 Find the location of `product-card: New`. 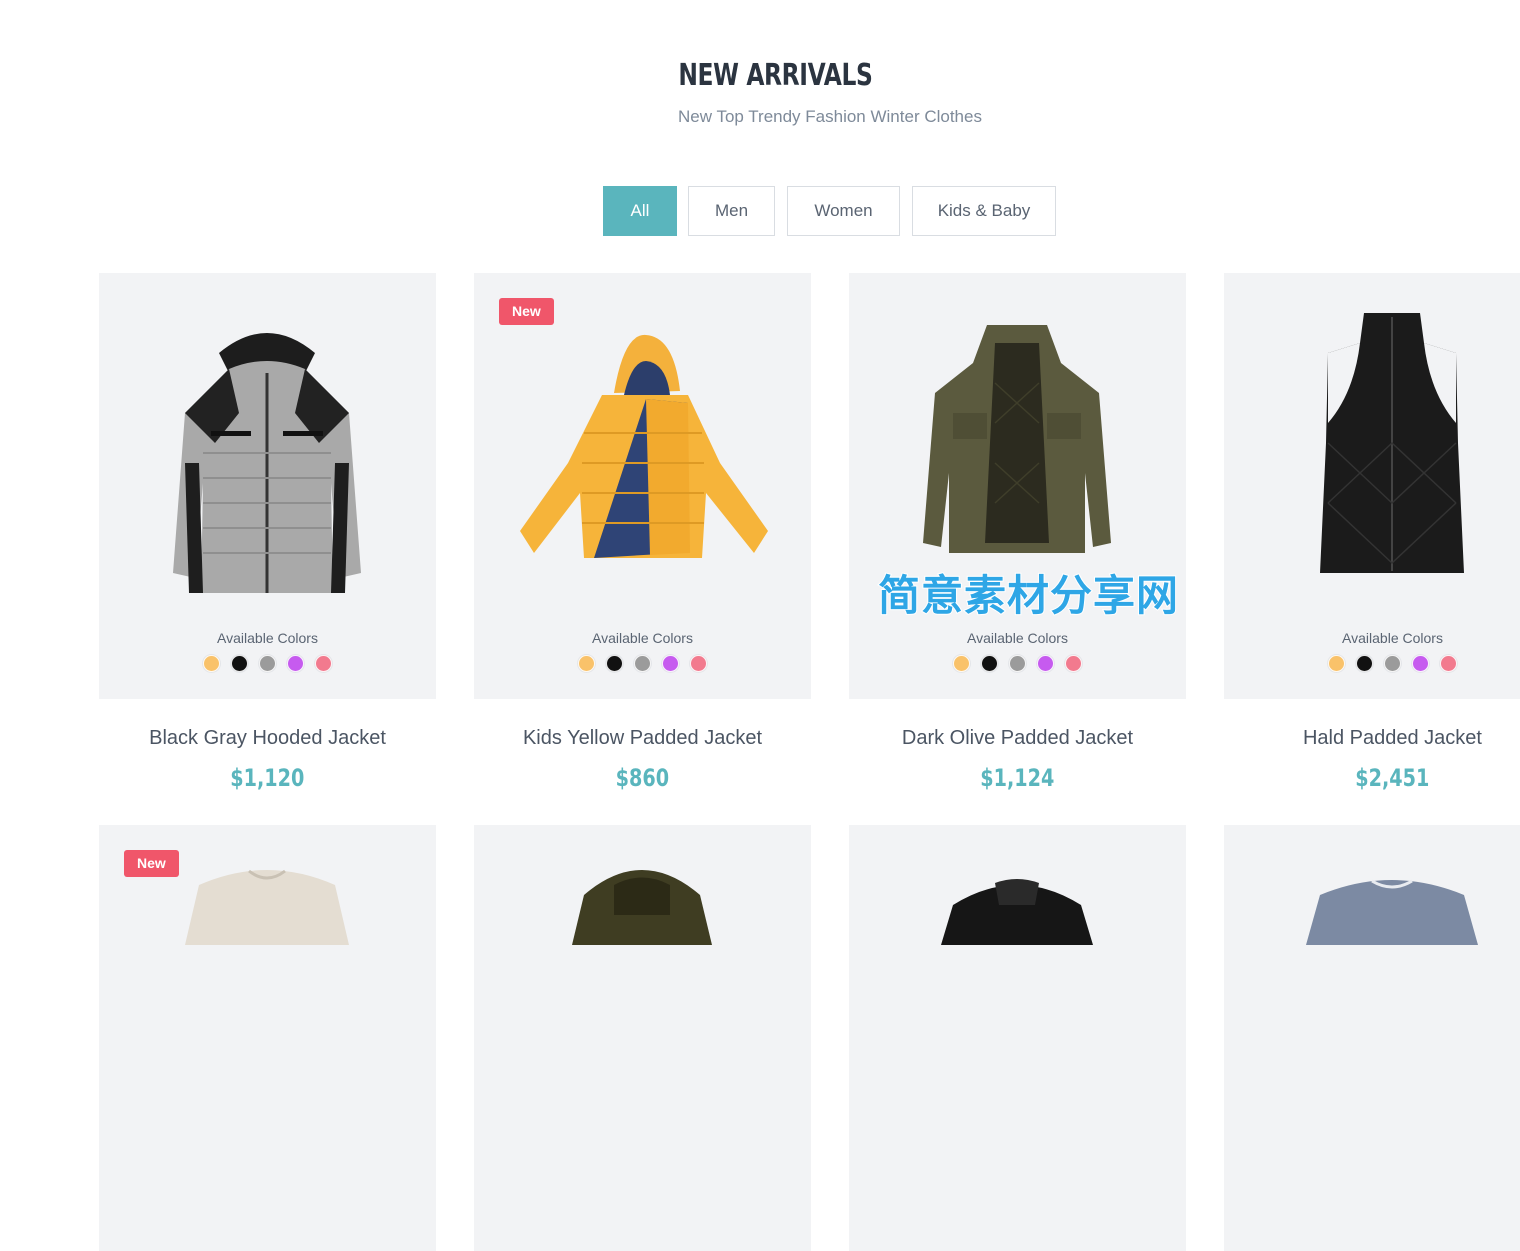

product-card: New is located at coordinates (267, 1038).